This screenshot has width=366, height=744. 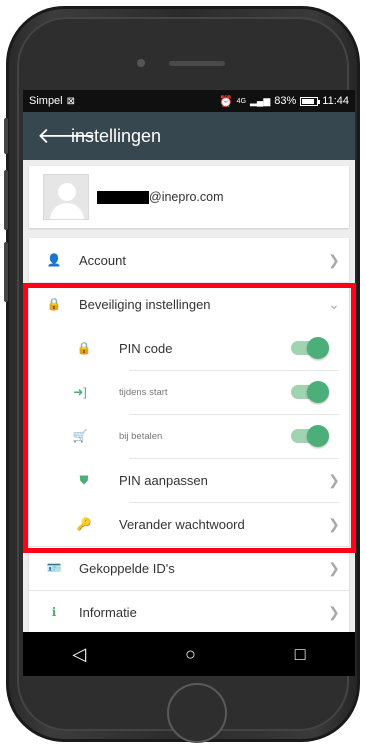 What do you see at coordinates (116, 135) in the screenshot?
I see `page-title: instellingen` at bounding box center [116, 135].